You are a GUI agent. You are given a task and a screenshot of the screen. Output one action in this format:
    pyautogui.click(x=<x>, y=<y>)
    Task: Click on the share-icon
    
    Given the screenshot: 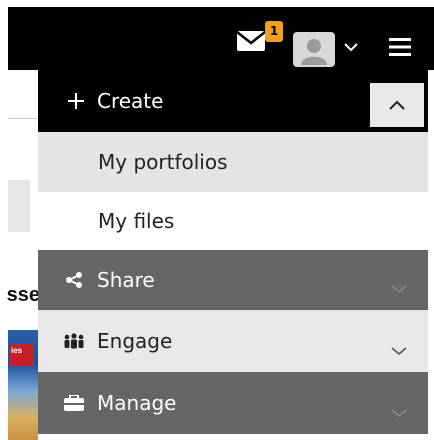 What is the action you would take?
    pyautogui.click(x=74, y=280)
    